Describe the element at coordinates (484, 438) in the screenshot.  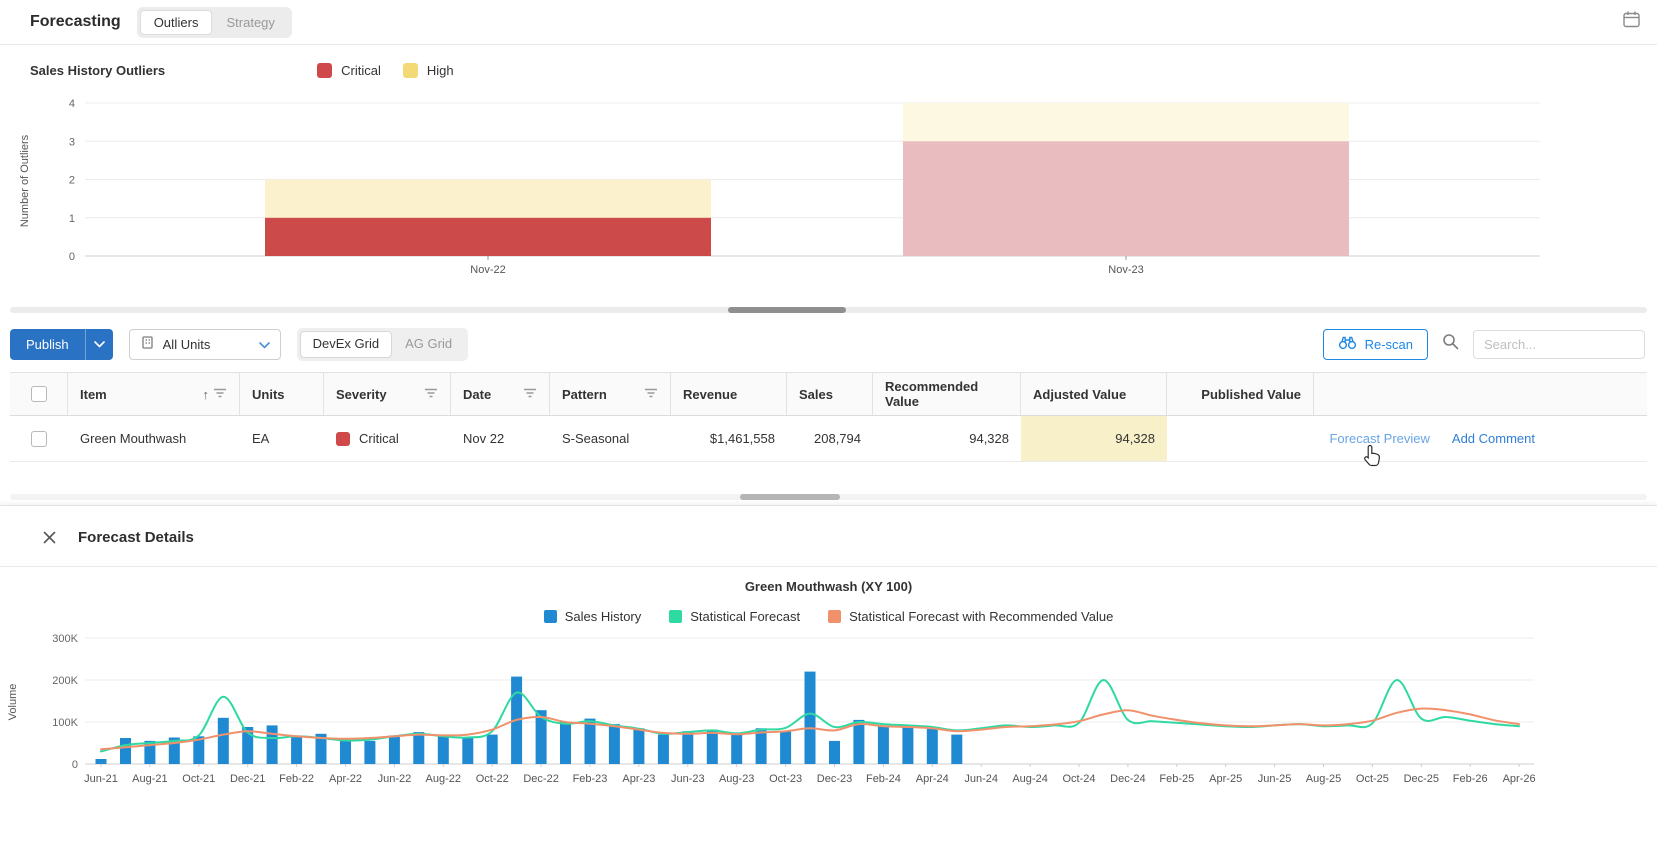
I see `date-cell: Nov 22` at that location.